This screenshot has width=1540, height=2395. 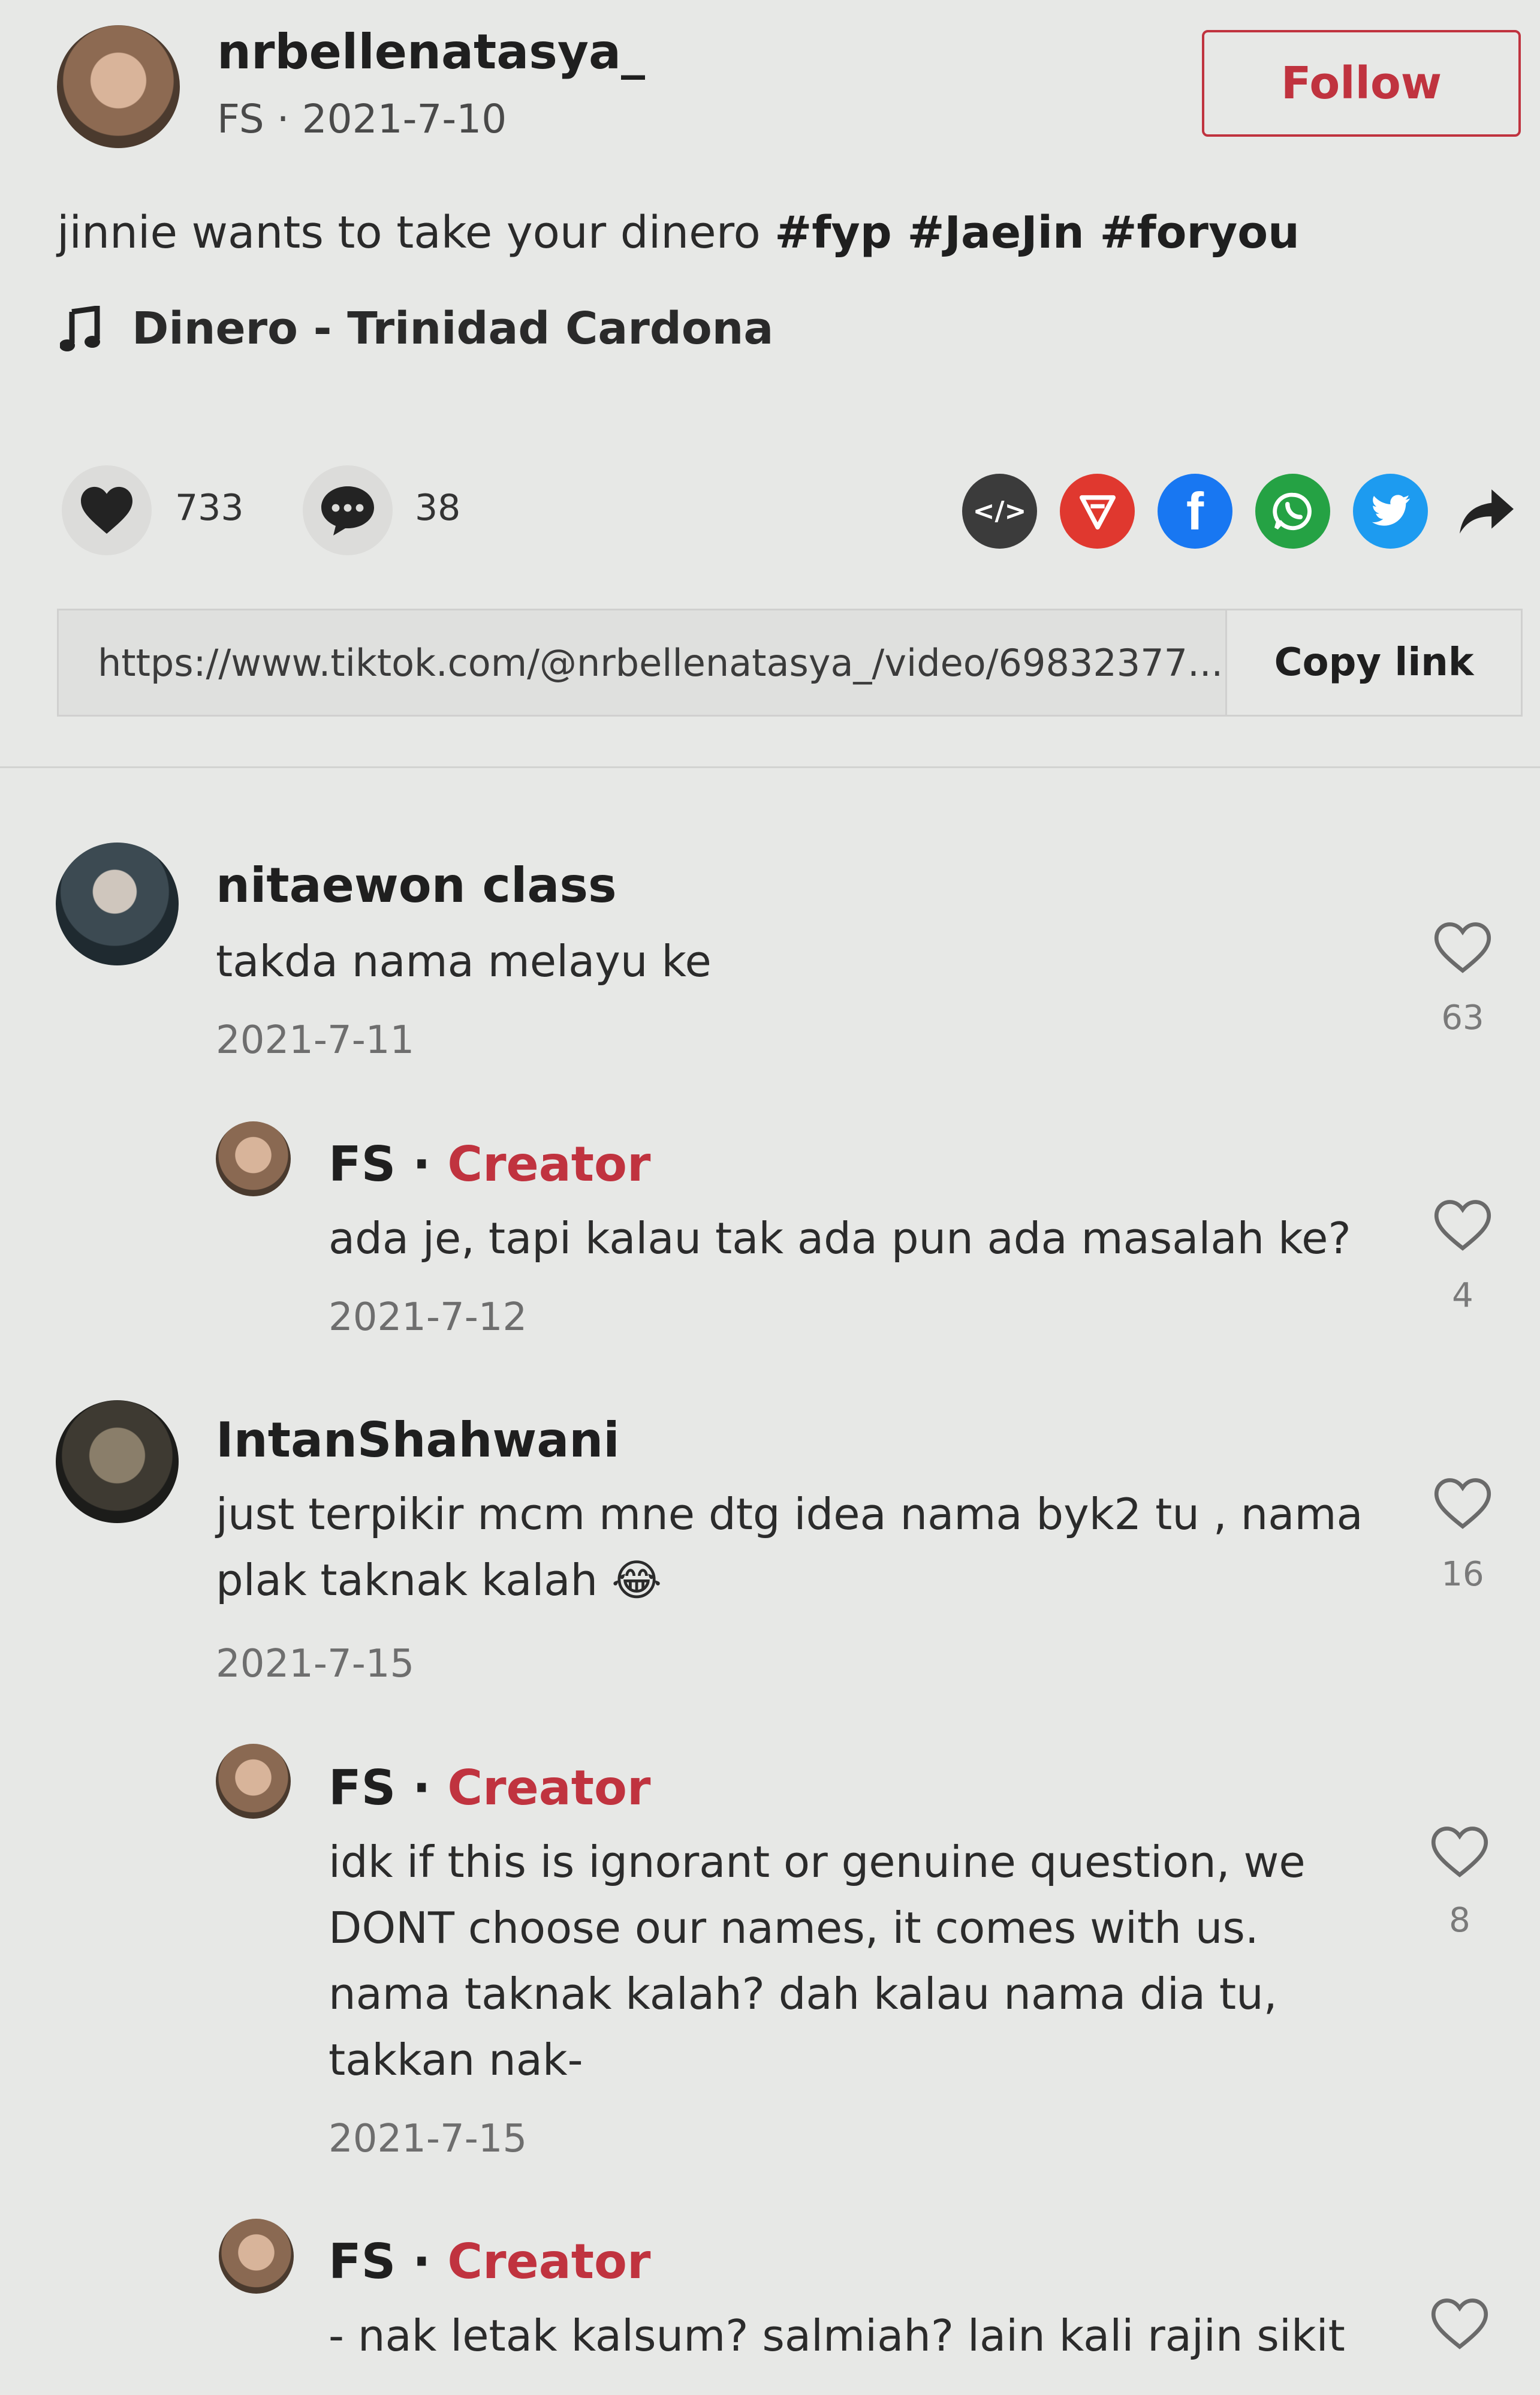 What do you see at coordinates (1390, 511) in the screenshot?
I see `twitter-icon` at bounding box center [1390, 511].